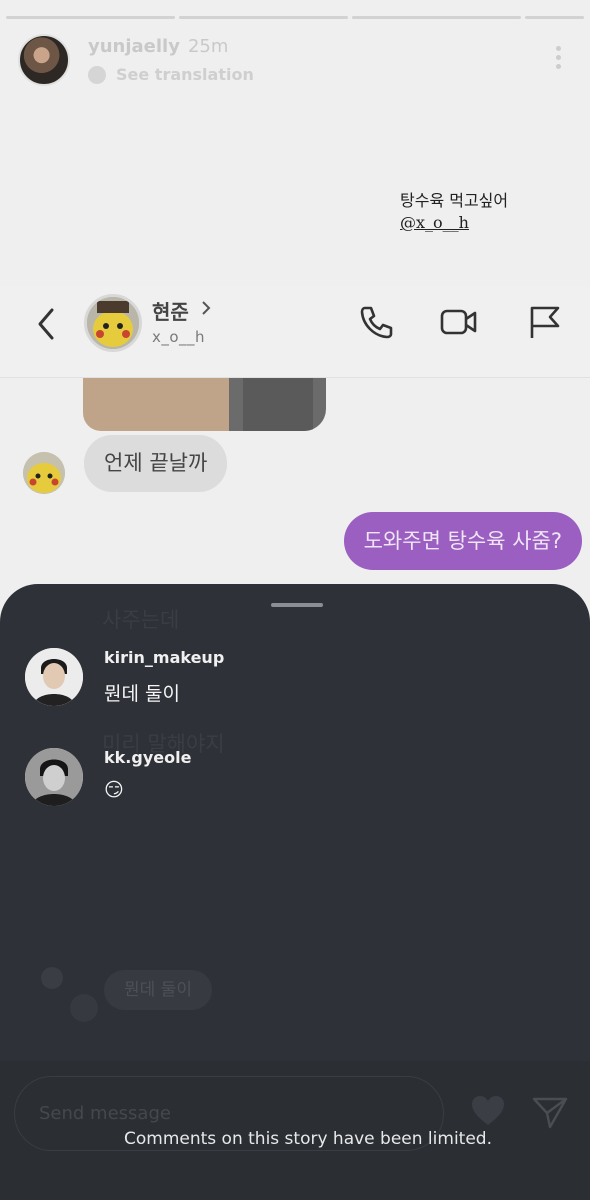 The height and width of the screenshot is (1200, 590). What do you see at coordinates (458, 322) in the screenshot?
I see `video-icon` at bounding box center [458, 322].